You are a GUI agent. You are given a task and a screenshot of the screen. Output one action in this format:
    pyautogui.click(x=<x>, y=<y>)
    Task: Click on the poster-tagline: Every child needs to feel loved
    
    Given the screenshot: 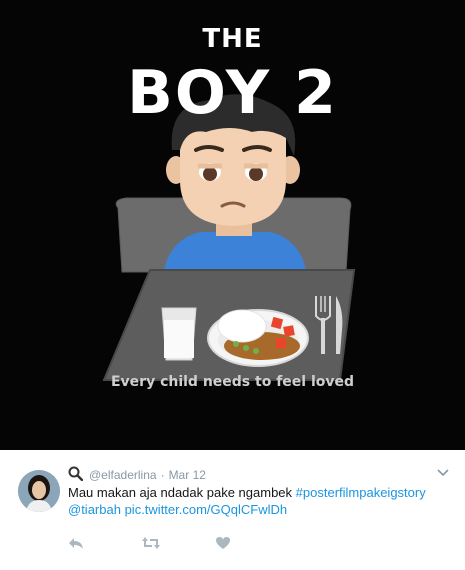 What is the action you would take?
    pyautogui.click(x=232, y=382)
    